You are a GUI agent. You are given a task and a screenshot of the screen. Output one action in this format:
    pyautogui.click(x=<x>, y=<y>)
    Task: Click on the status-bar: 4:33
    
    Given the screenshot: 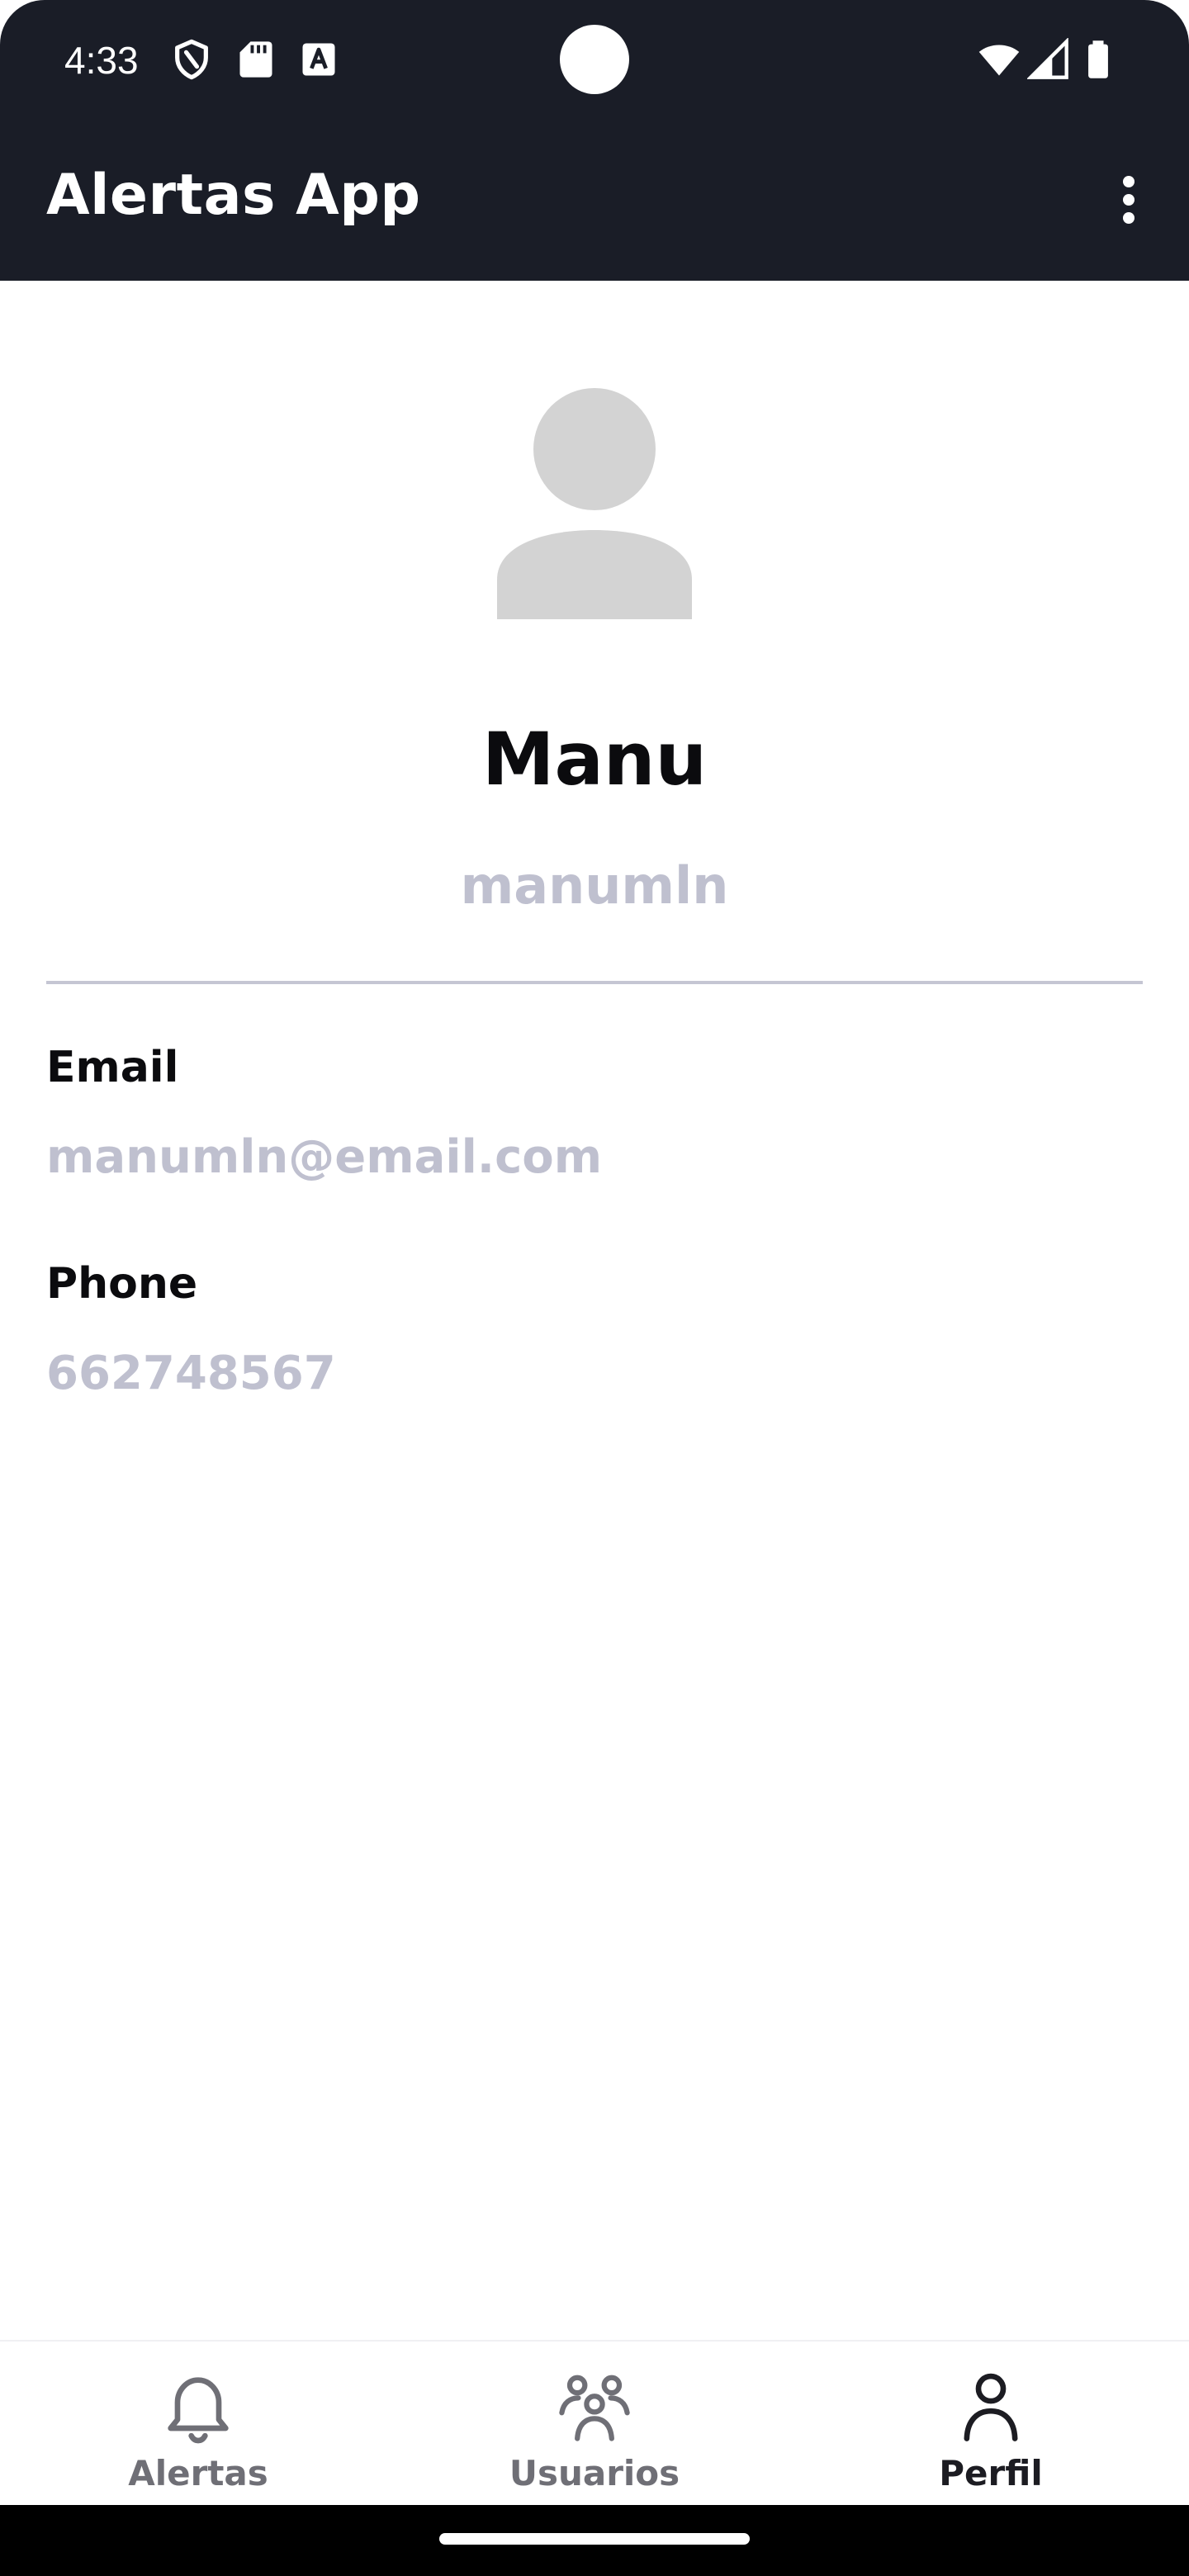 What is the action you would take?
    pyautogui.click(x=594, y=60)
    